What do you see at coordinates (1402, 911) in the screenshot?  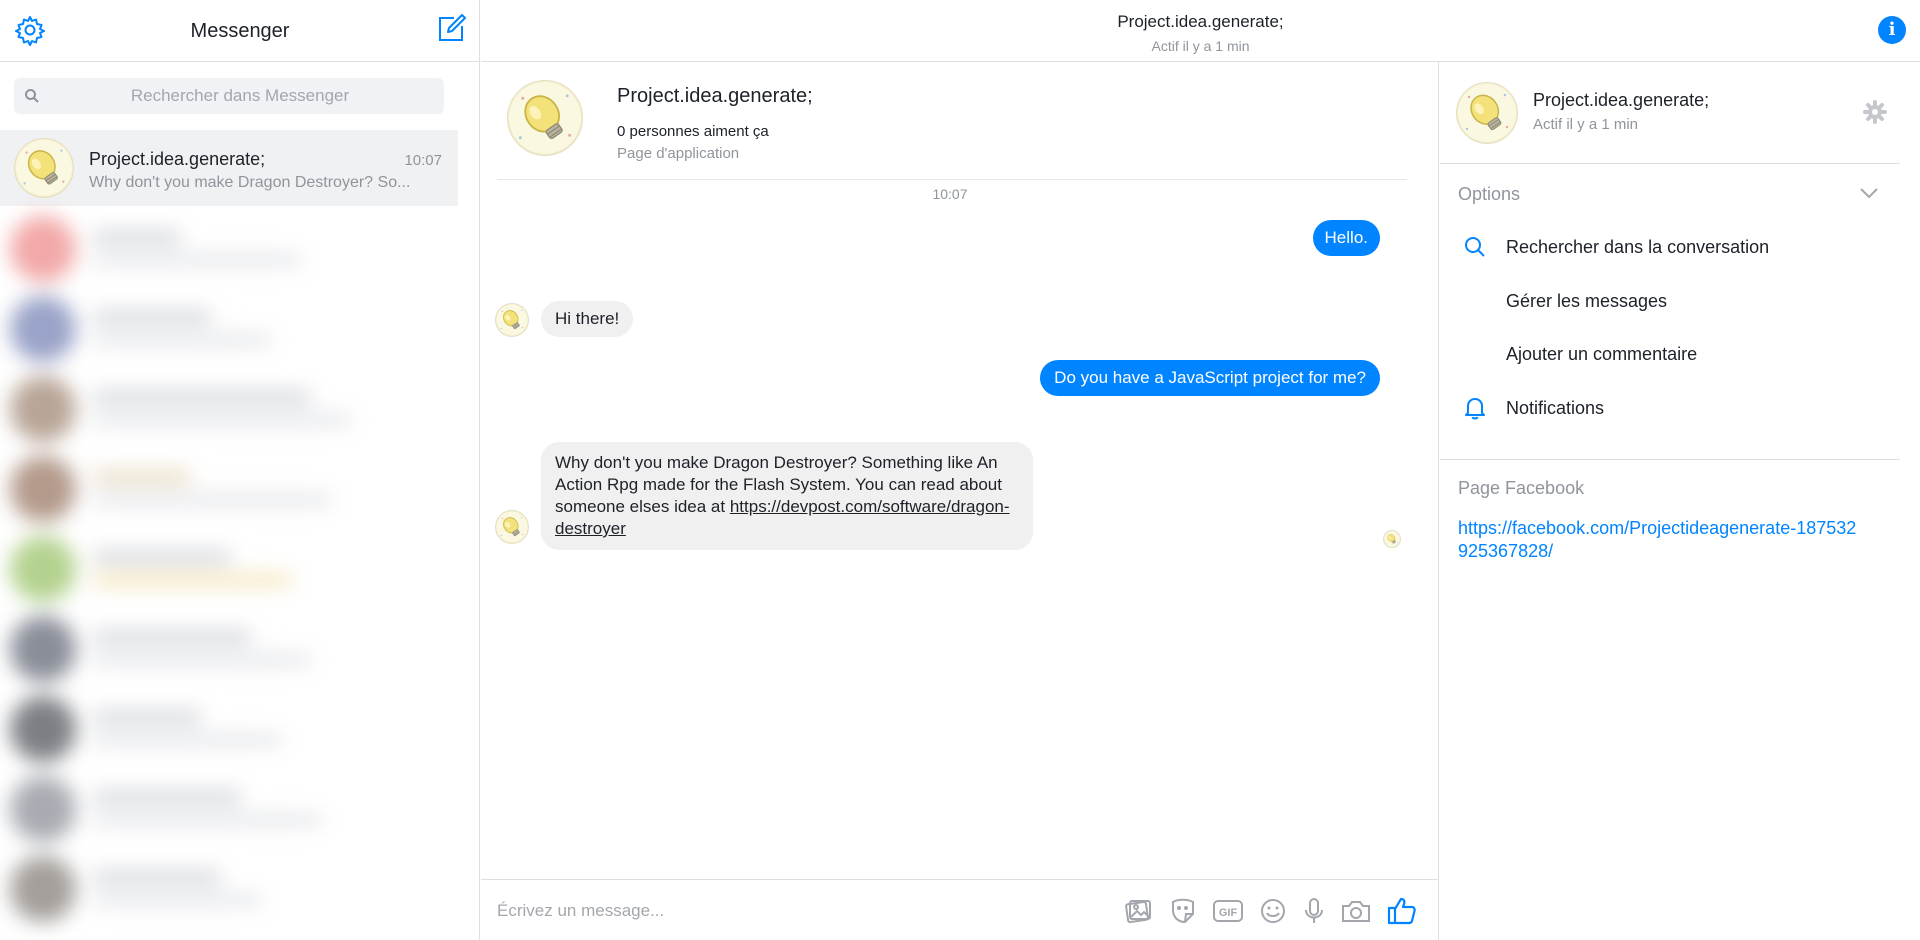 I see `thumbs-up-icon` at bounding box center [1402, 911].